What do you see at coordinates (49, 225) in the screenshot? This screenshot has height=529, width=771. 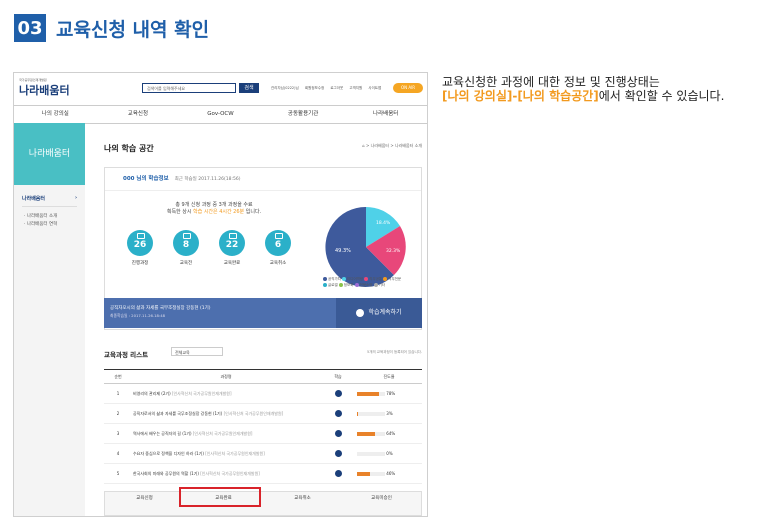 I see `side-sub-history: · 나라배움터 연혁` at bounding box center [49, 225].